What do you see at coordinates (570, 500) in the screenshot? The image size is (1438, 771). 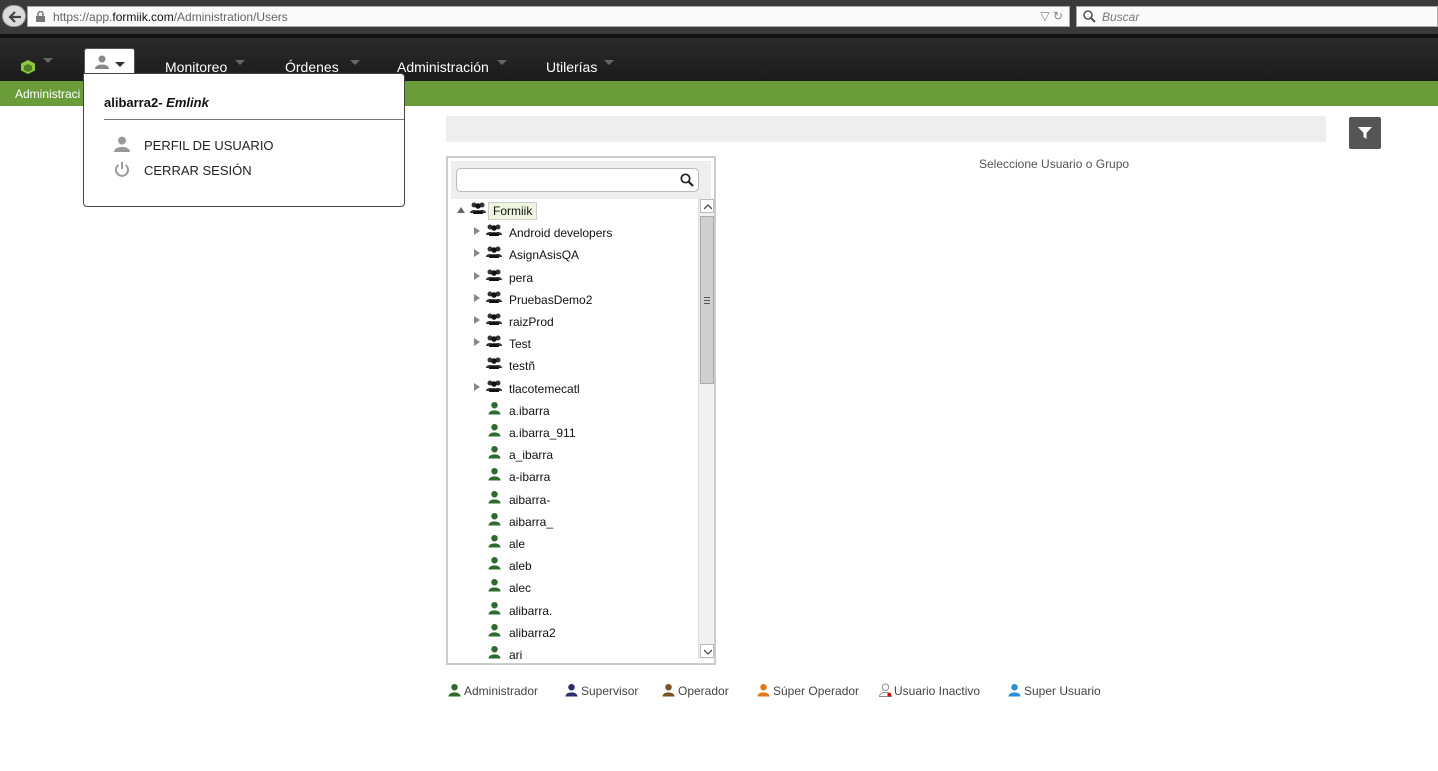 I see `tree-user-node: aibarra-` at bounding box center [570, 500].